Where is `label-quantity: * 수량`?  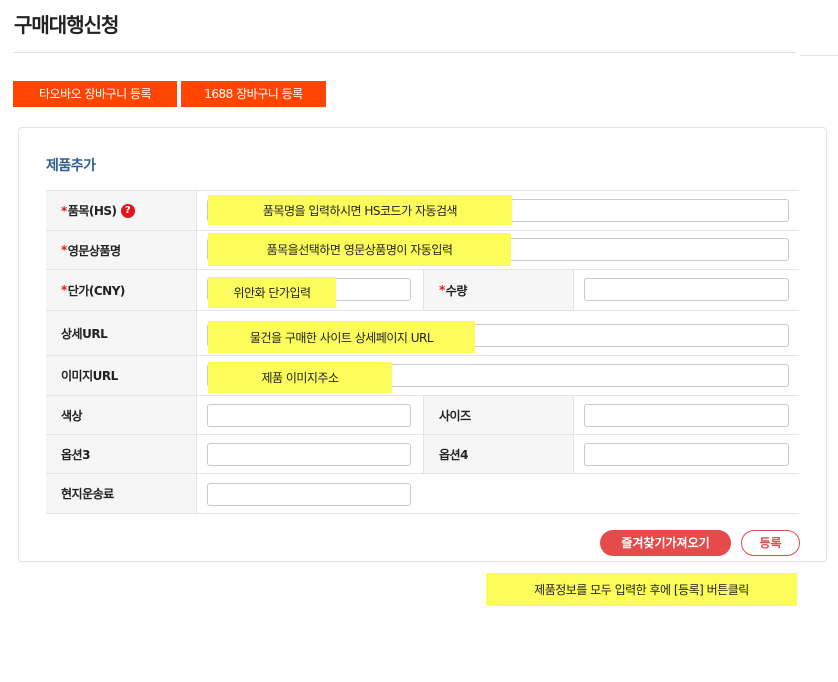 label-quantity: * 수량 is located at coordinates (498, 290).